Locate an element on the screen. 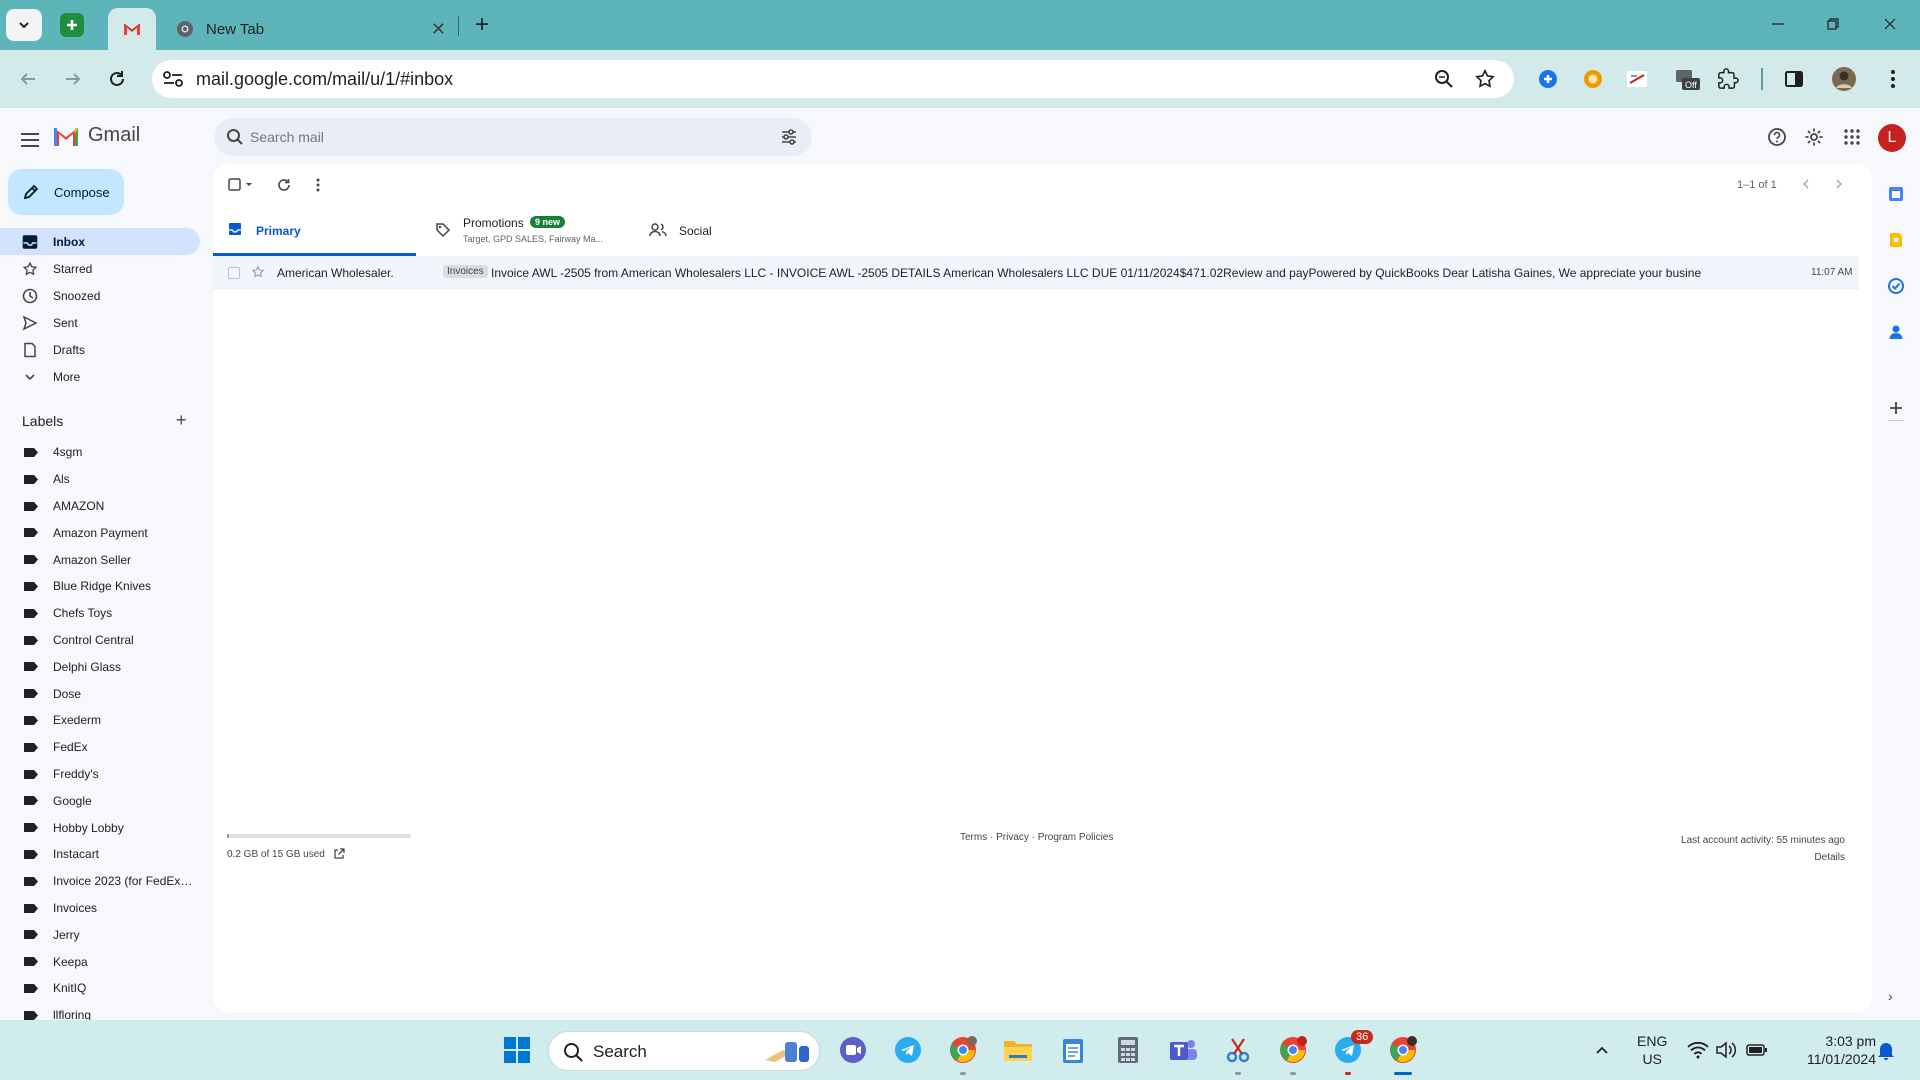 This screenshot has width=1920, height=1080. taskbar-app-telegram is located at coordinates (908, 1050).